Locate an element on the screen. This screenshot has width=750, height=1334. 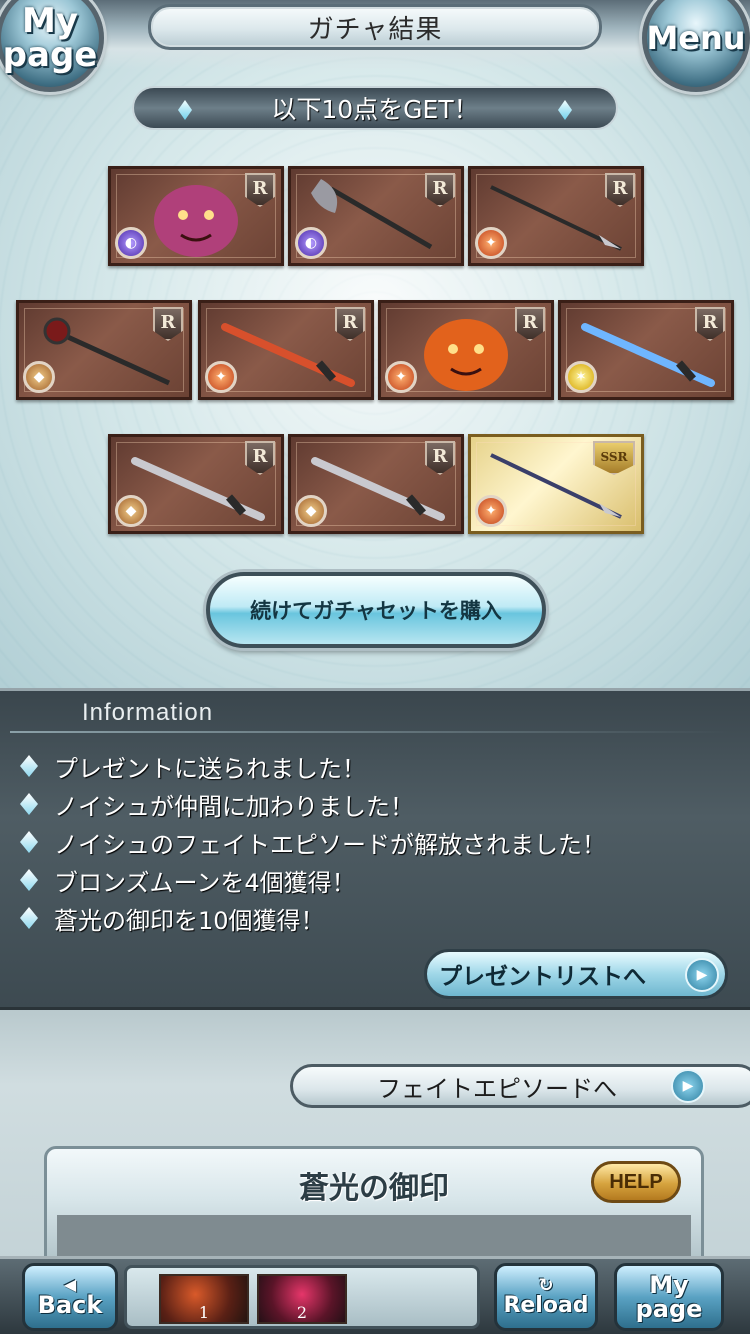
present-list-label: プレゼントリストへ is located at coordinates (542, 977).